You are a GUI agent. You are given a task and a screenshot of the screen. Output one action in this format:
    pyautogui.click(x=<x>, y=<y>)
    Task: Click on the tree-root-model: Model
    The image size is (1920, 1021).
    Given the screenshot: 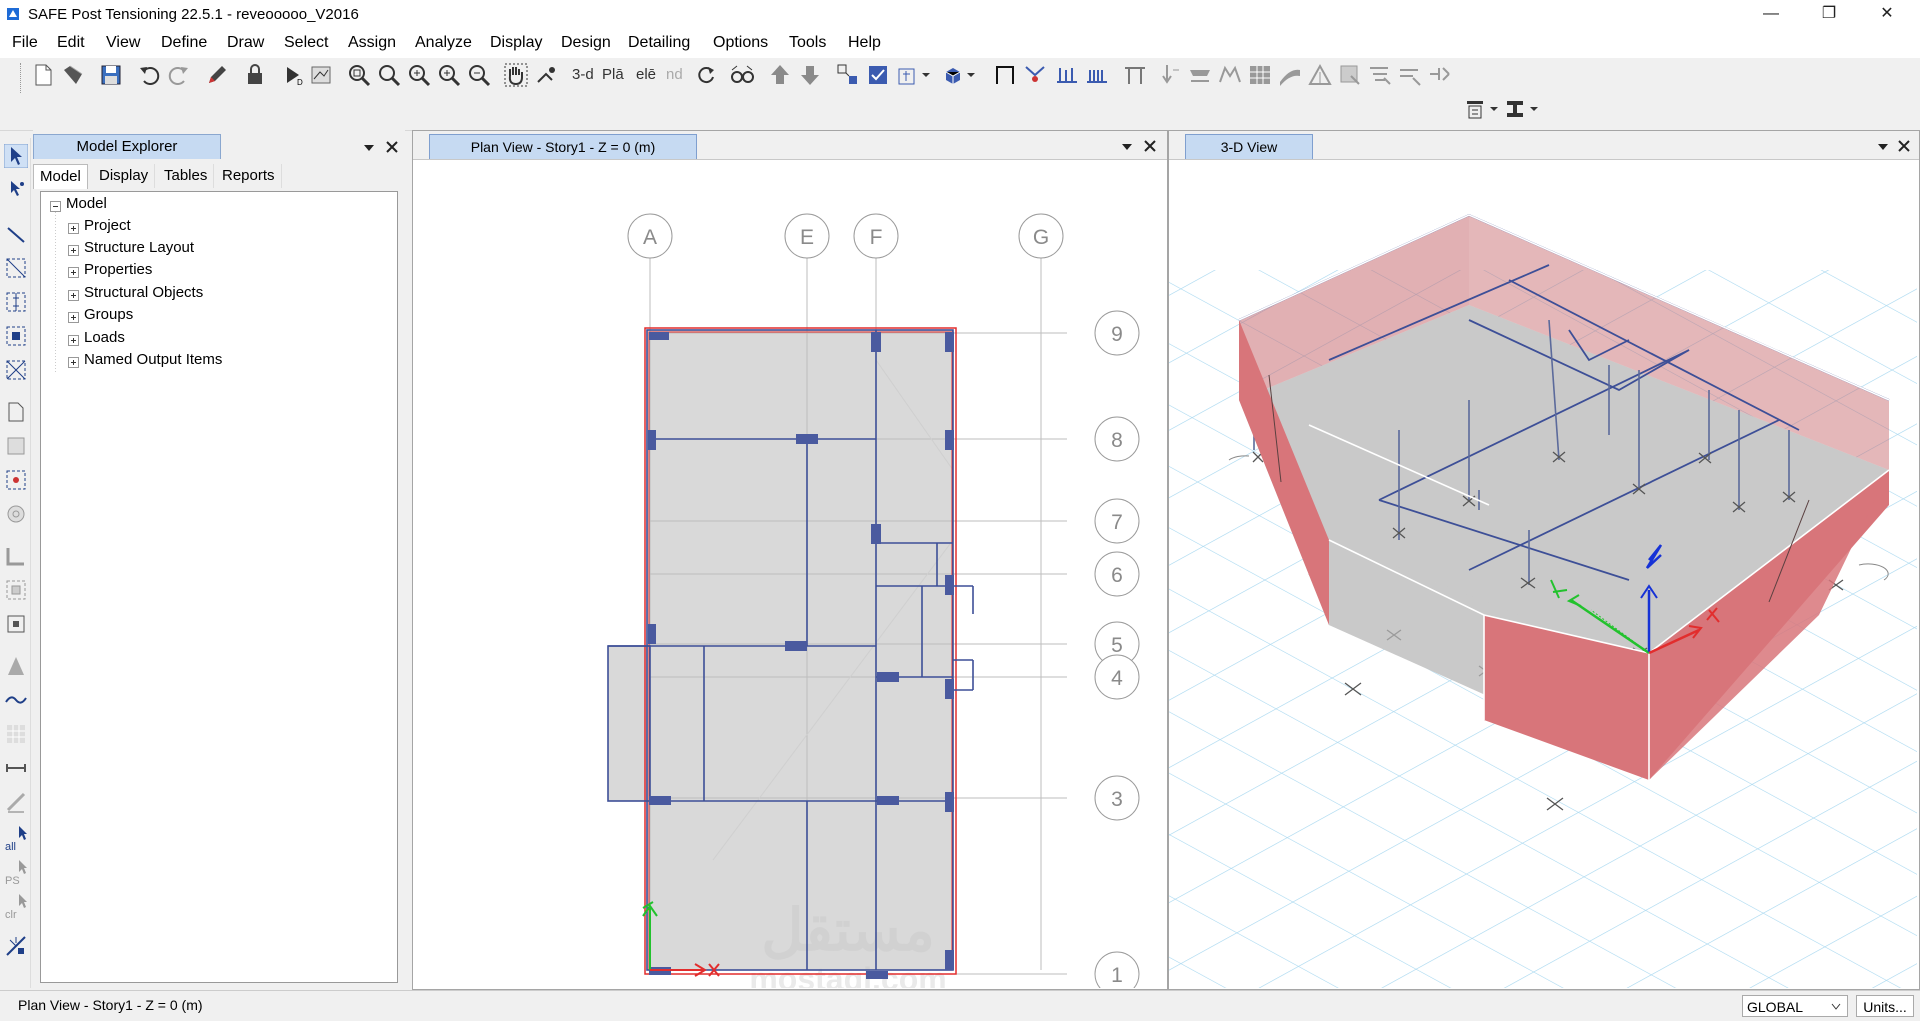 What is the action you would take?
    pyautogui.click(x=86, y=204)
    